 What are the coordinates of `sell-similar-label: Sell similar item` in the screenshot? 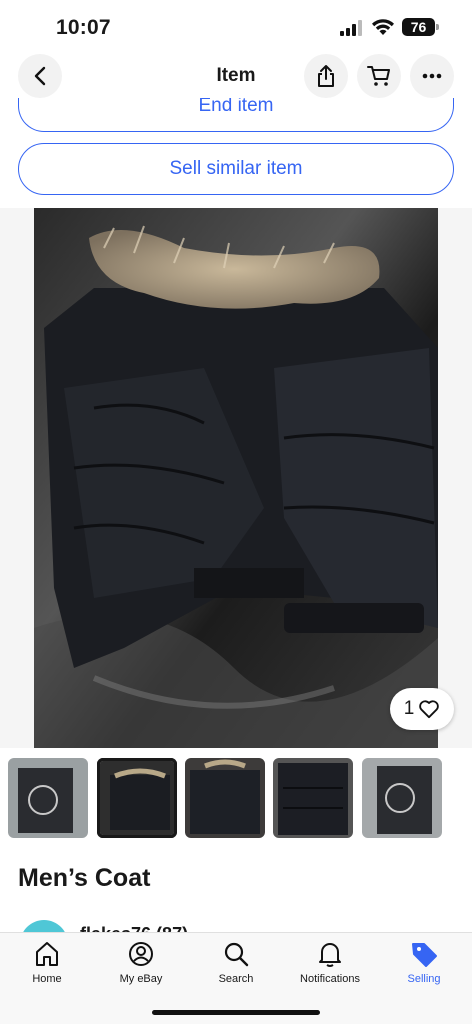 It's located at (236, 168).